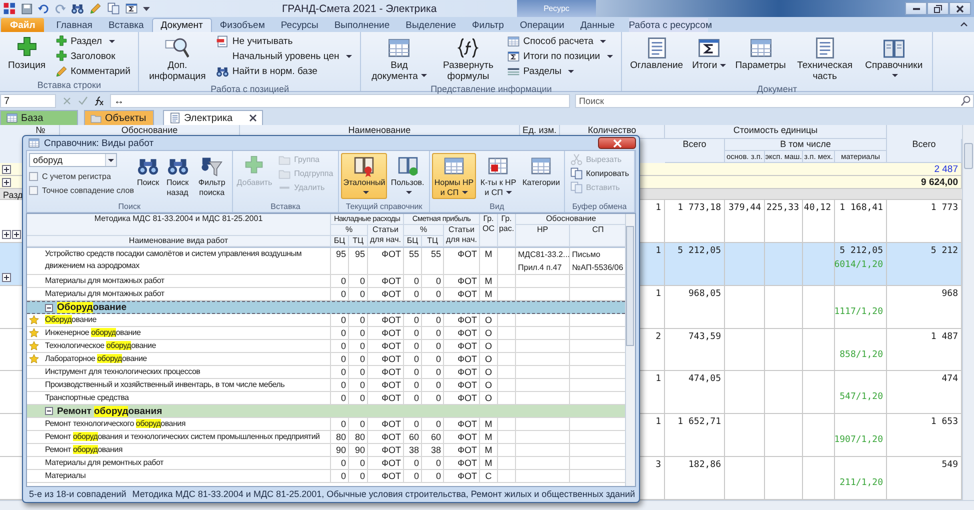 The image size is (974, 510). Describe the element at coordinates (861, 483) in the screenshot. I see `coefficient-note: 211/1,20` at that location.